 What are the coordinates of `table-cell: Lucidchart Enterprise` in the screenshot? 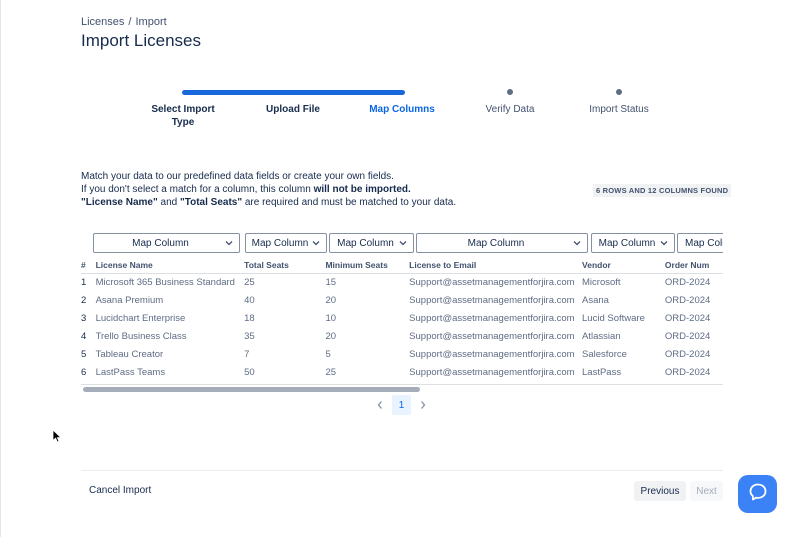 It's located at (140, 318).